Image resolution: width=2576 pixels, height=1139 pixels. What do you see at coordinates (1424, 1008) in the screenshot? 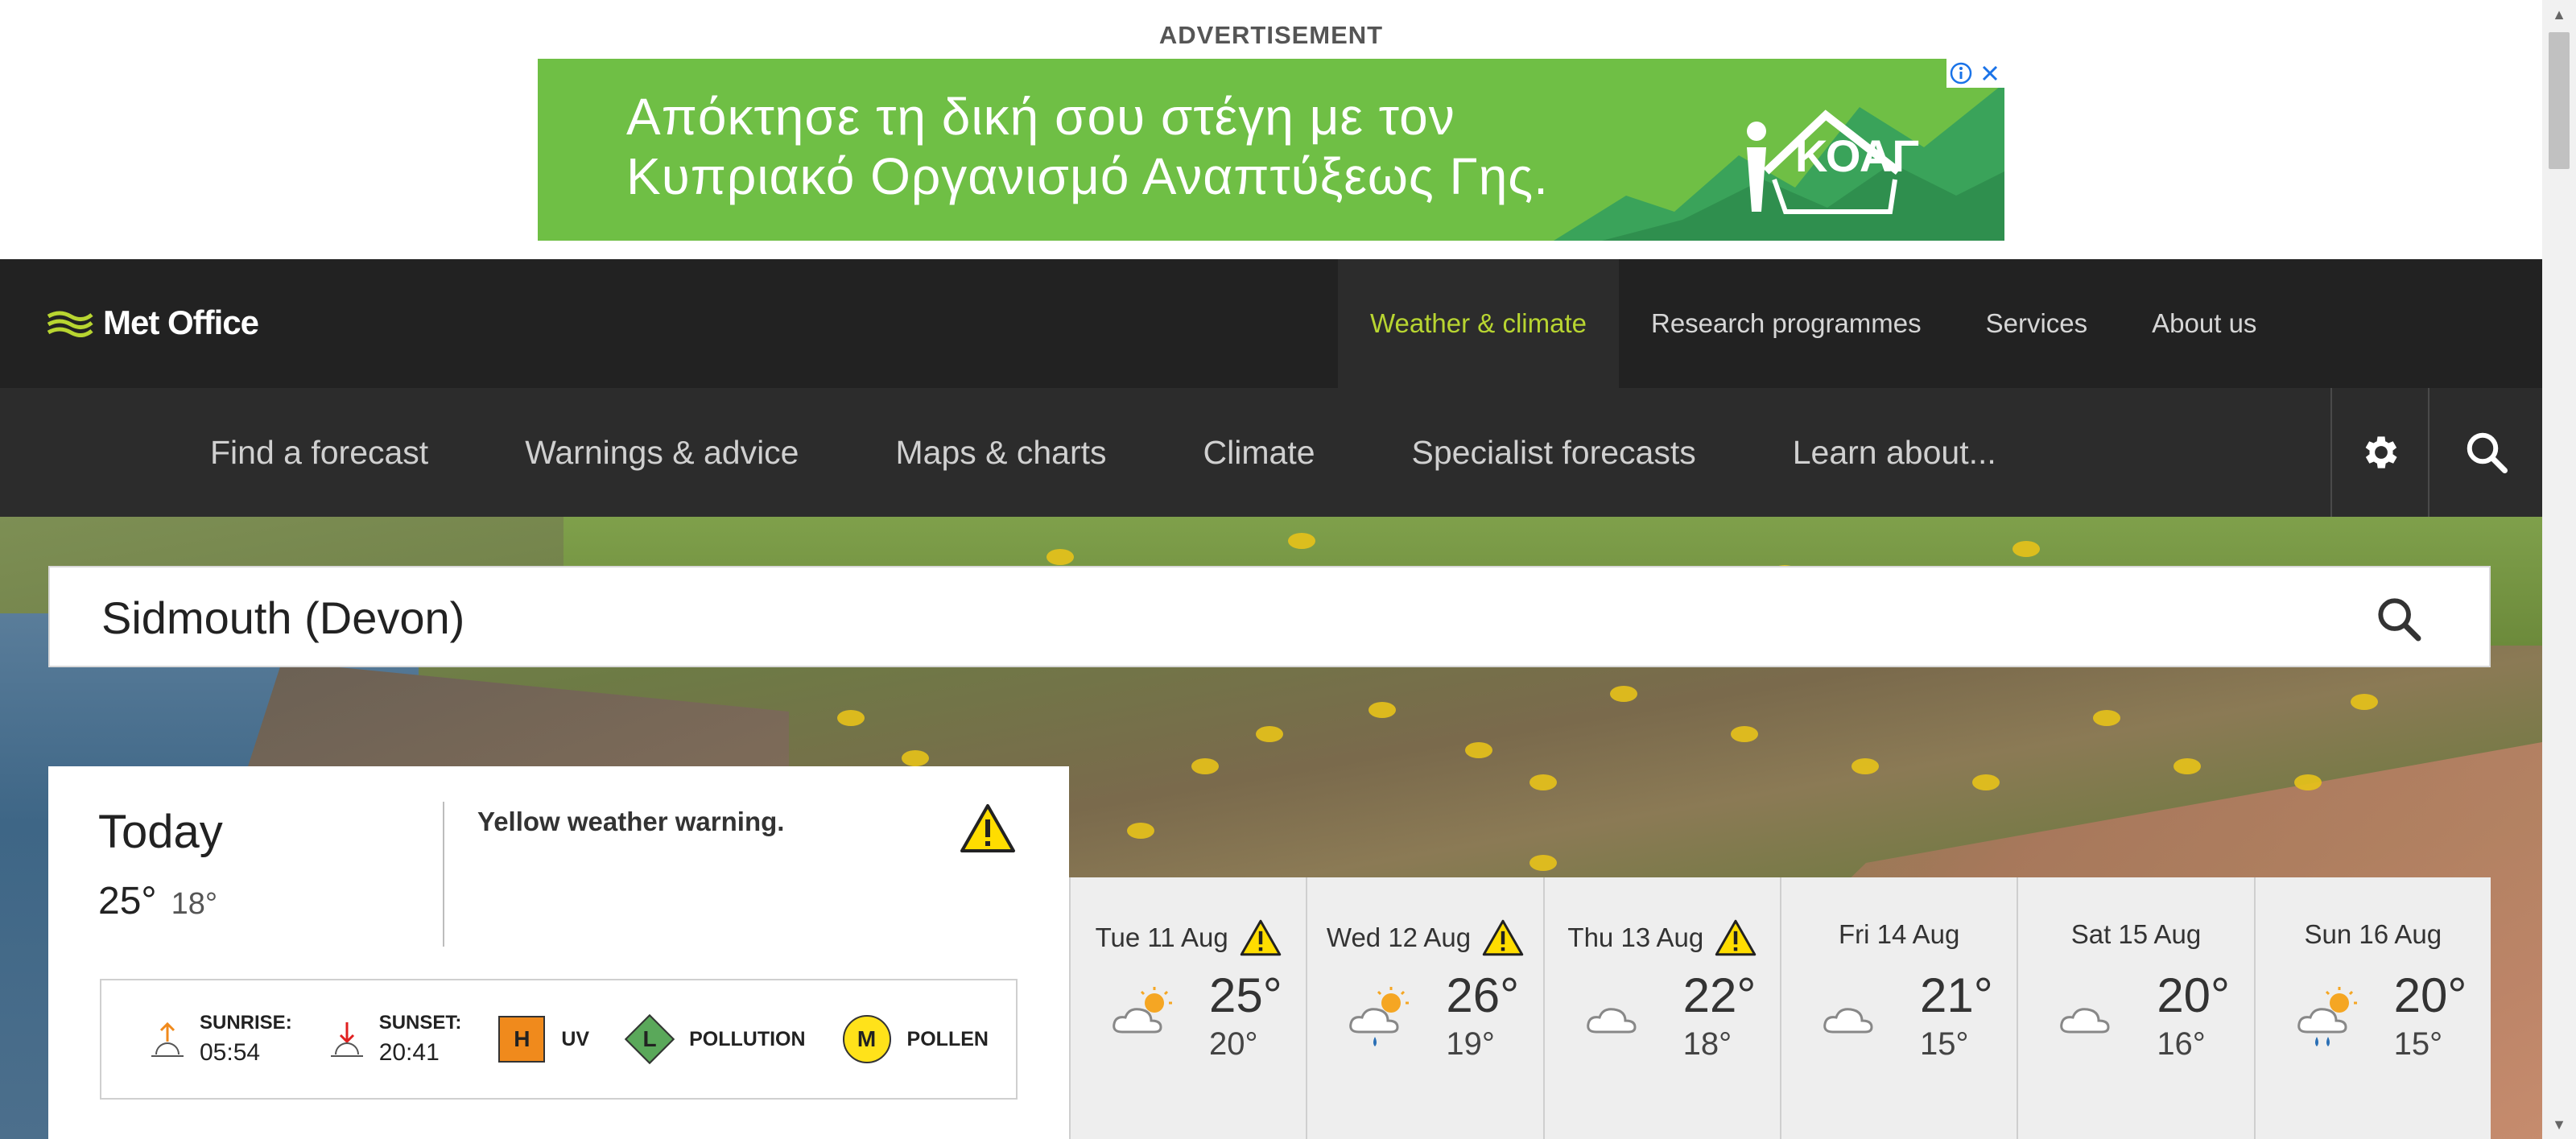
I see `day-tab: Wed 12 Aug 26° 19°` at bounding box center [1424, 1008].